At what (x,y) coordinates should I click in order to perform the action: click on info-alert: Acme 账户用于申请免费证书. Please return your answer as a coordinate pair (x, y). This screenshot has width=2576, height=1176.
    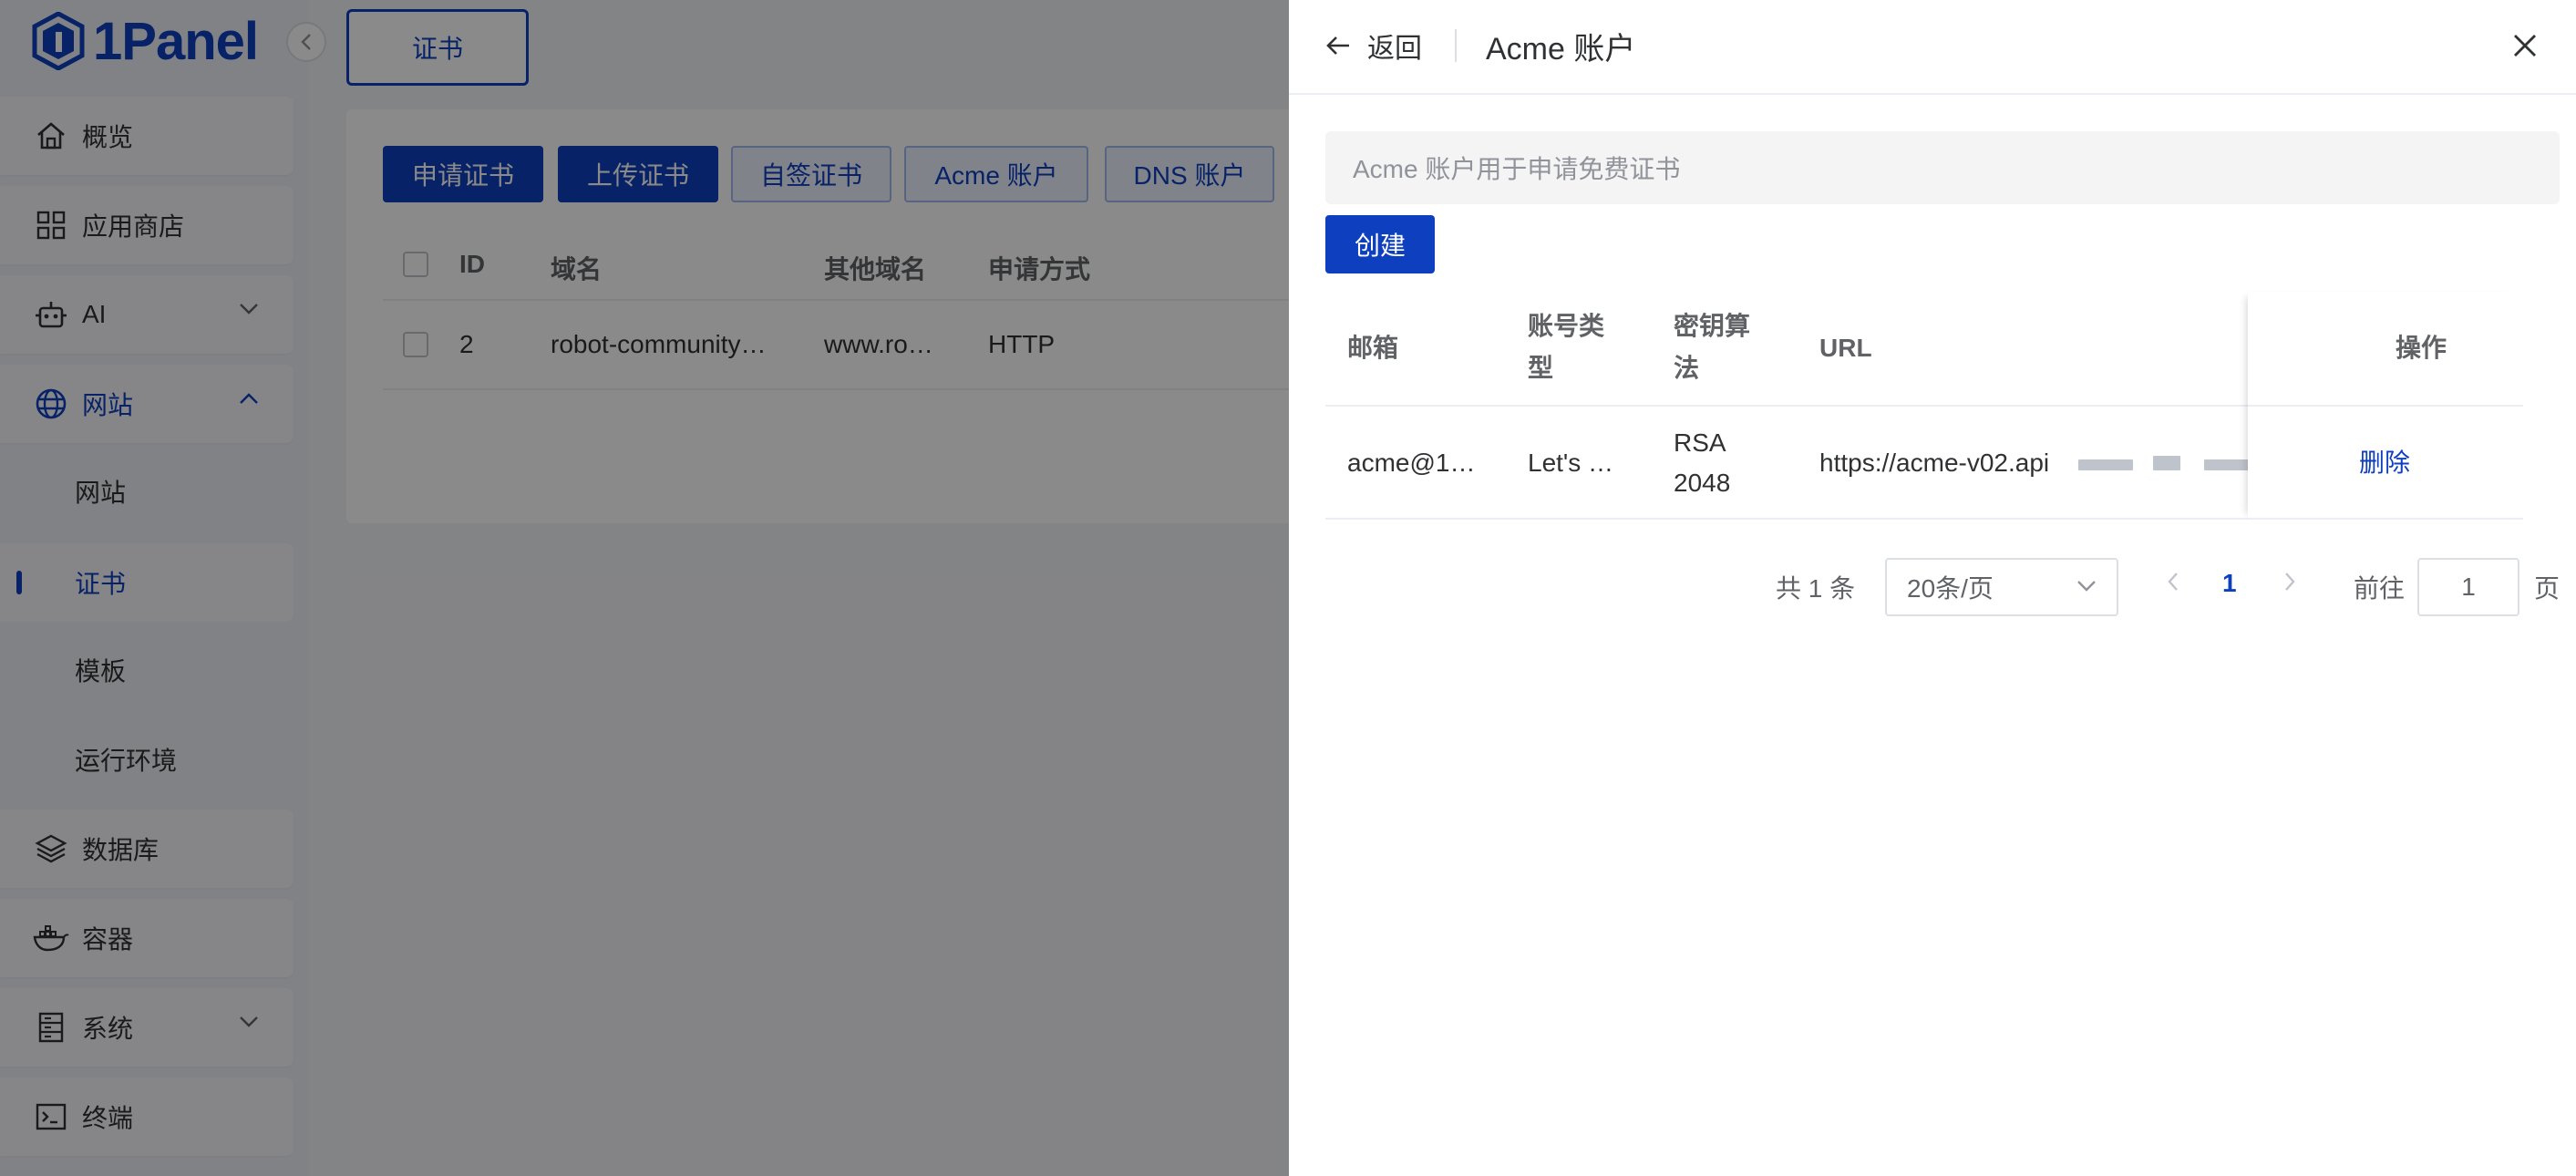
    Looking at the image, I should click on (1942, 167).